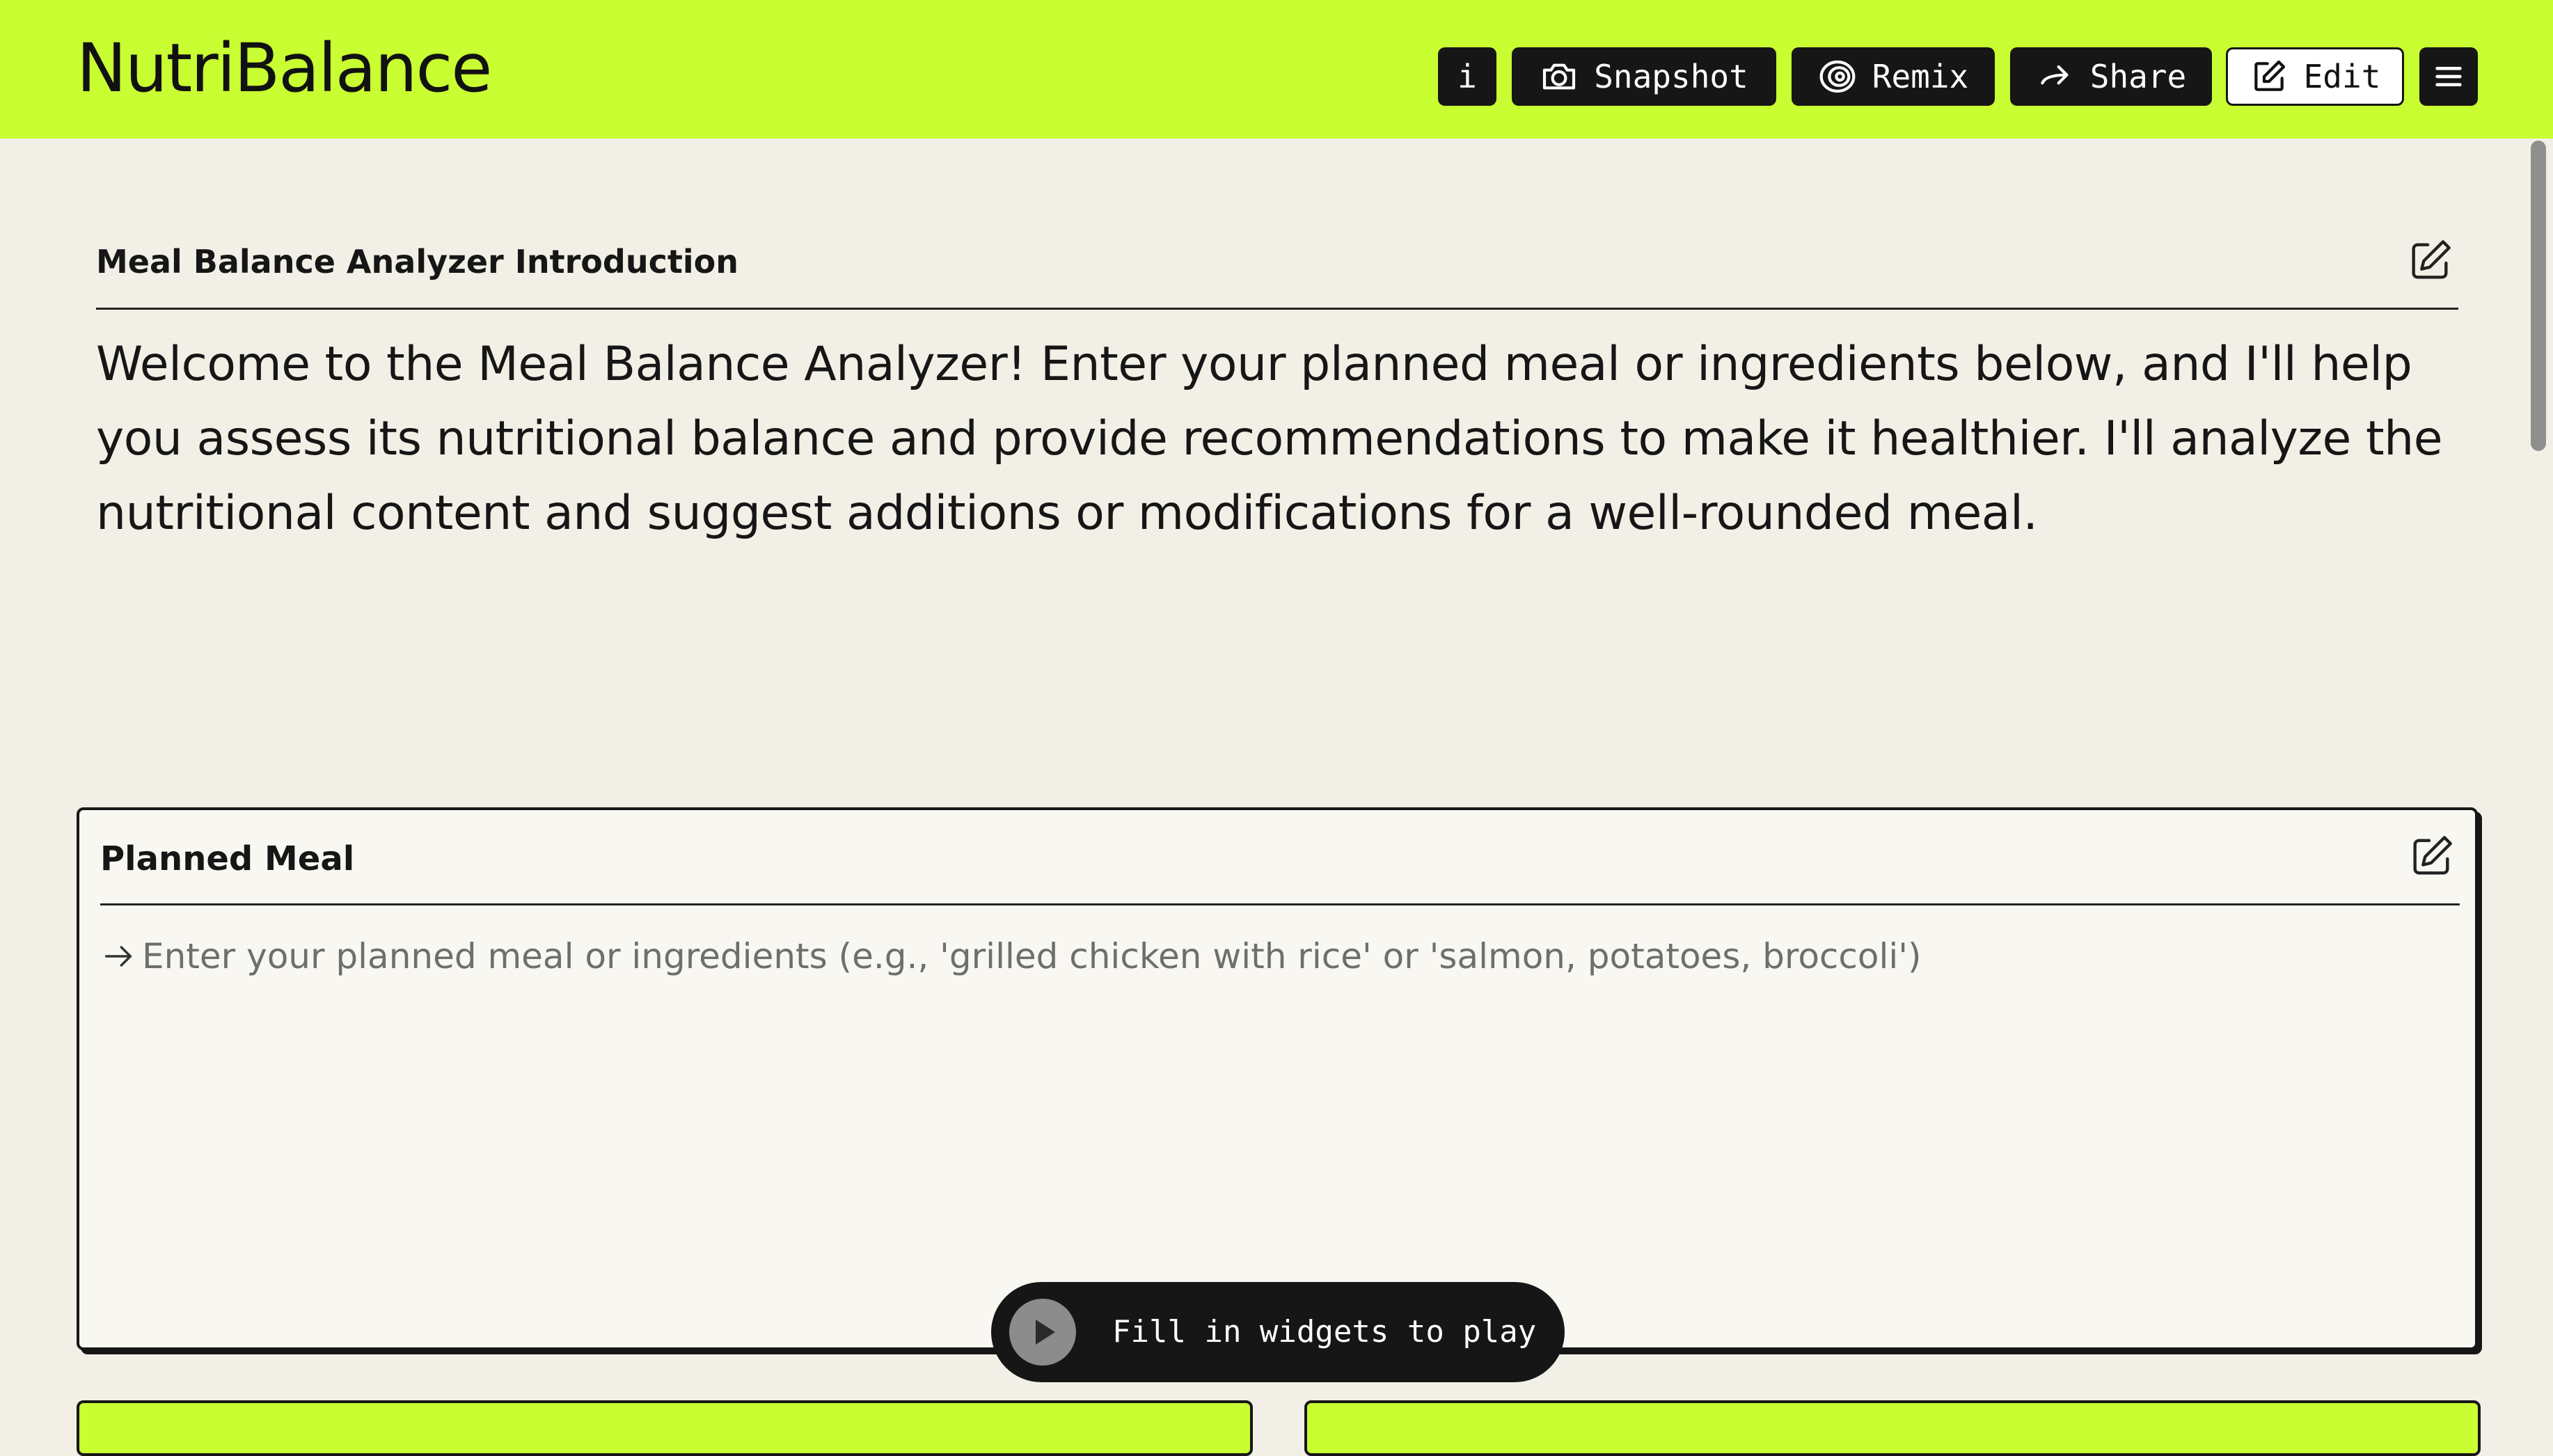  I want to click on pencil-square-icon, so click(2269, 76).